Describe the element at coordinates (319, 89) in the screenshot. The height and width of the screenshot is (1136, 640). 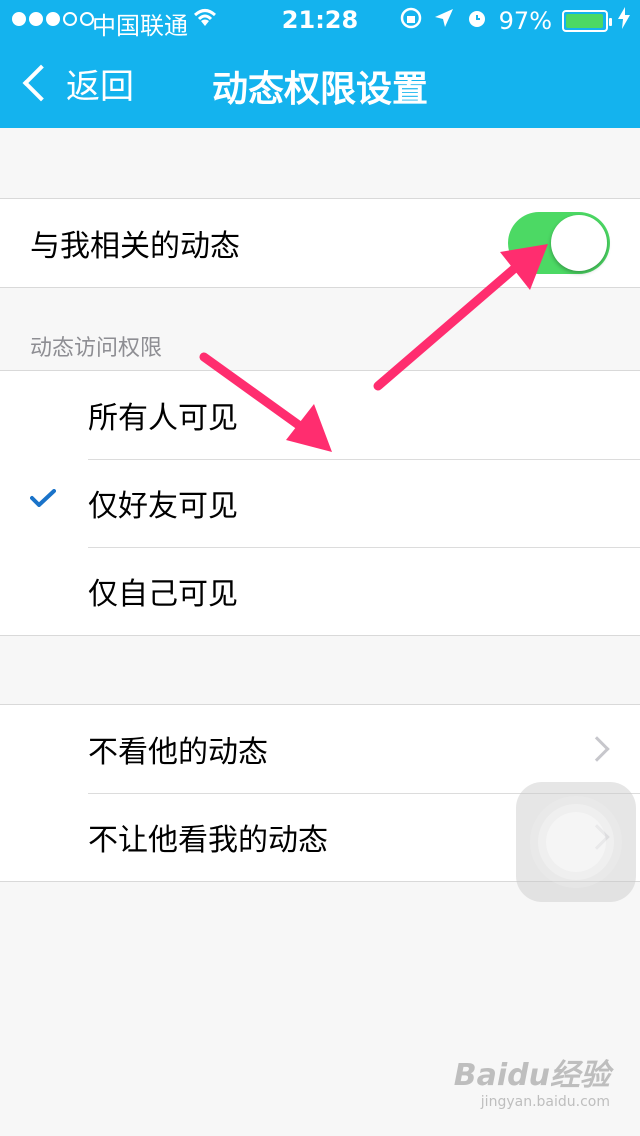
I see `page-title: 动态权限设置` at that location.